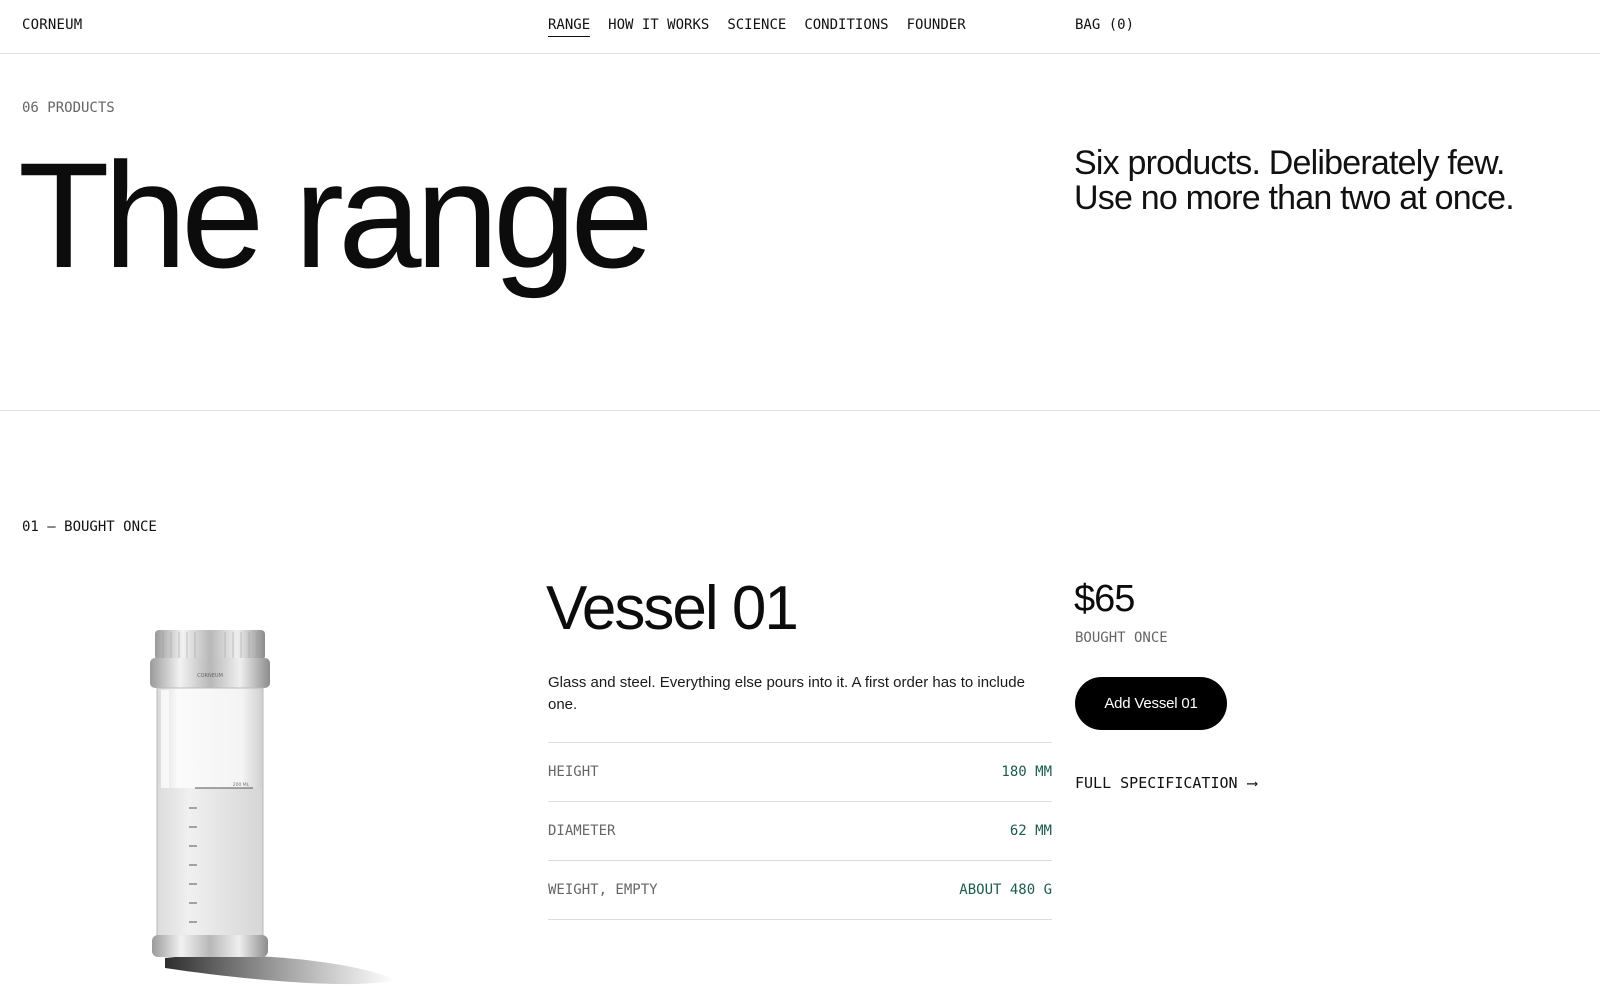  I want to click on tagline-line-1: Six products. Deliberately few., so click(1289, 163).